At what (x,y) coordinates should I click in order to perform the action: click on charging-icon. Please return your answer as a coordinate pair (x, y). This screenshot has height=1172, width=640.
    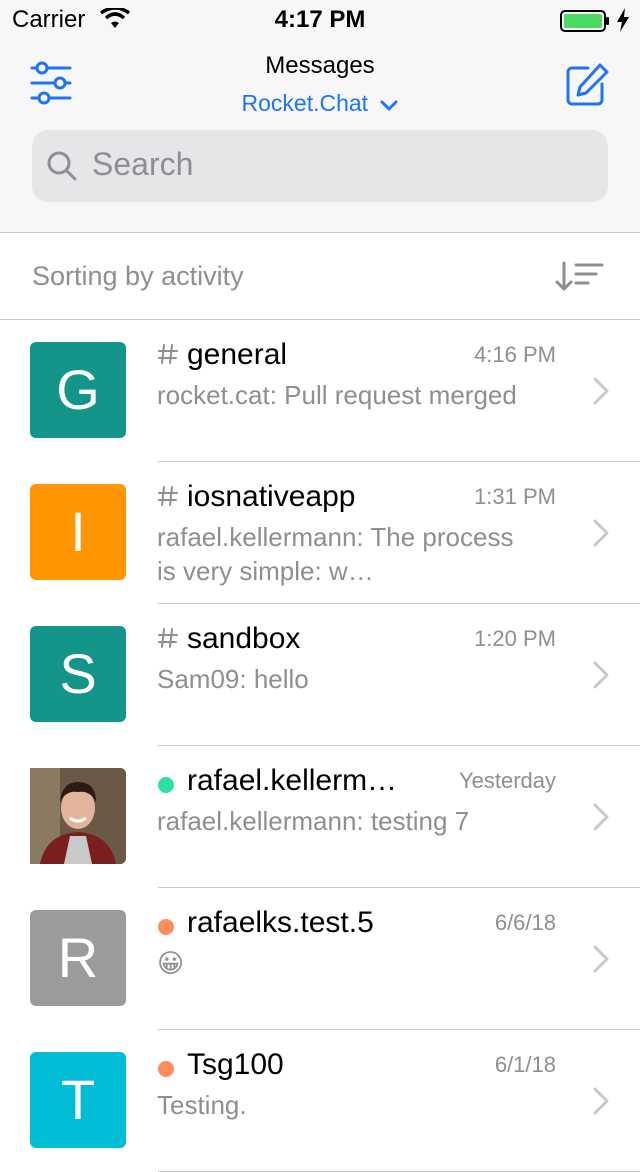
    Looking at the image, I should click on (623, 22).